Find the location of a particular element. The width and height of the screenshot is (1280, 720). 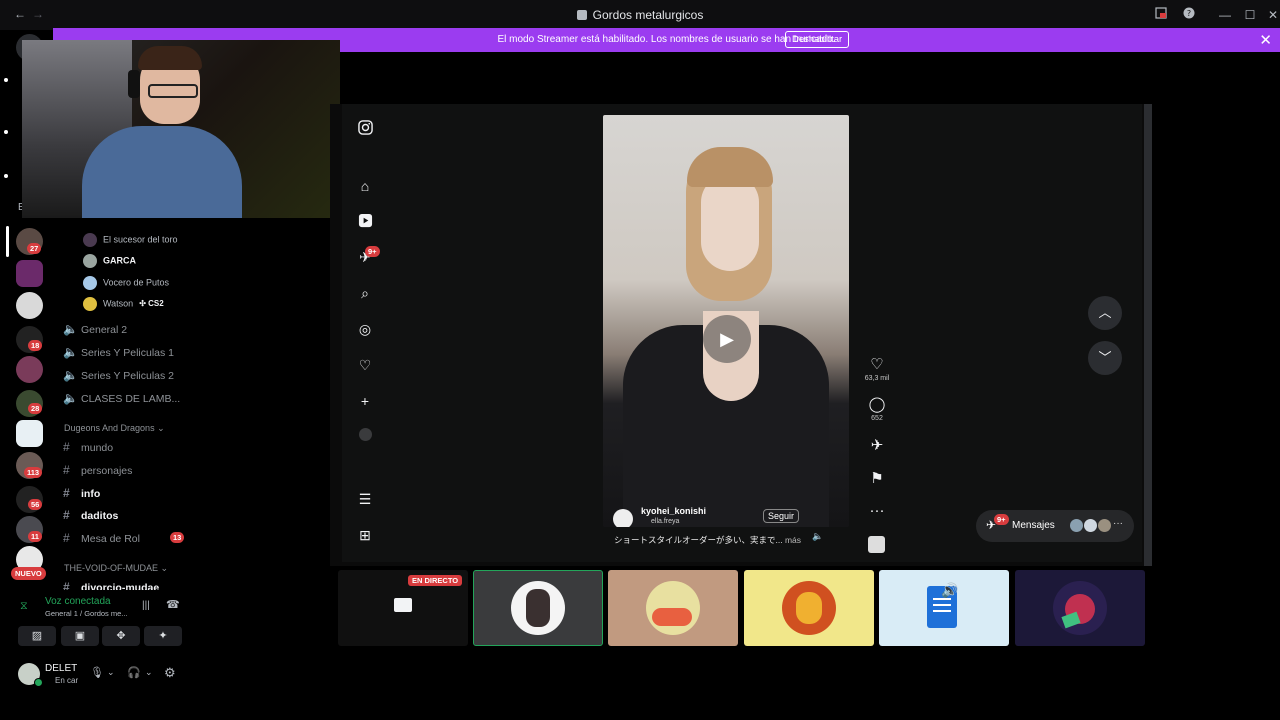

play-icon: ▶ is located at coordinates (727, 339).